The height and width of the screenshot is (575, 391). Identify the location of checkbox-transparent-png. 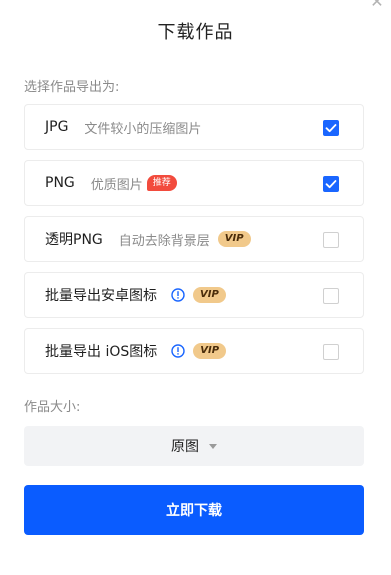
(331, 240).